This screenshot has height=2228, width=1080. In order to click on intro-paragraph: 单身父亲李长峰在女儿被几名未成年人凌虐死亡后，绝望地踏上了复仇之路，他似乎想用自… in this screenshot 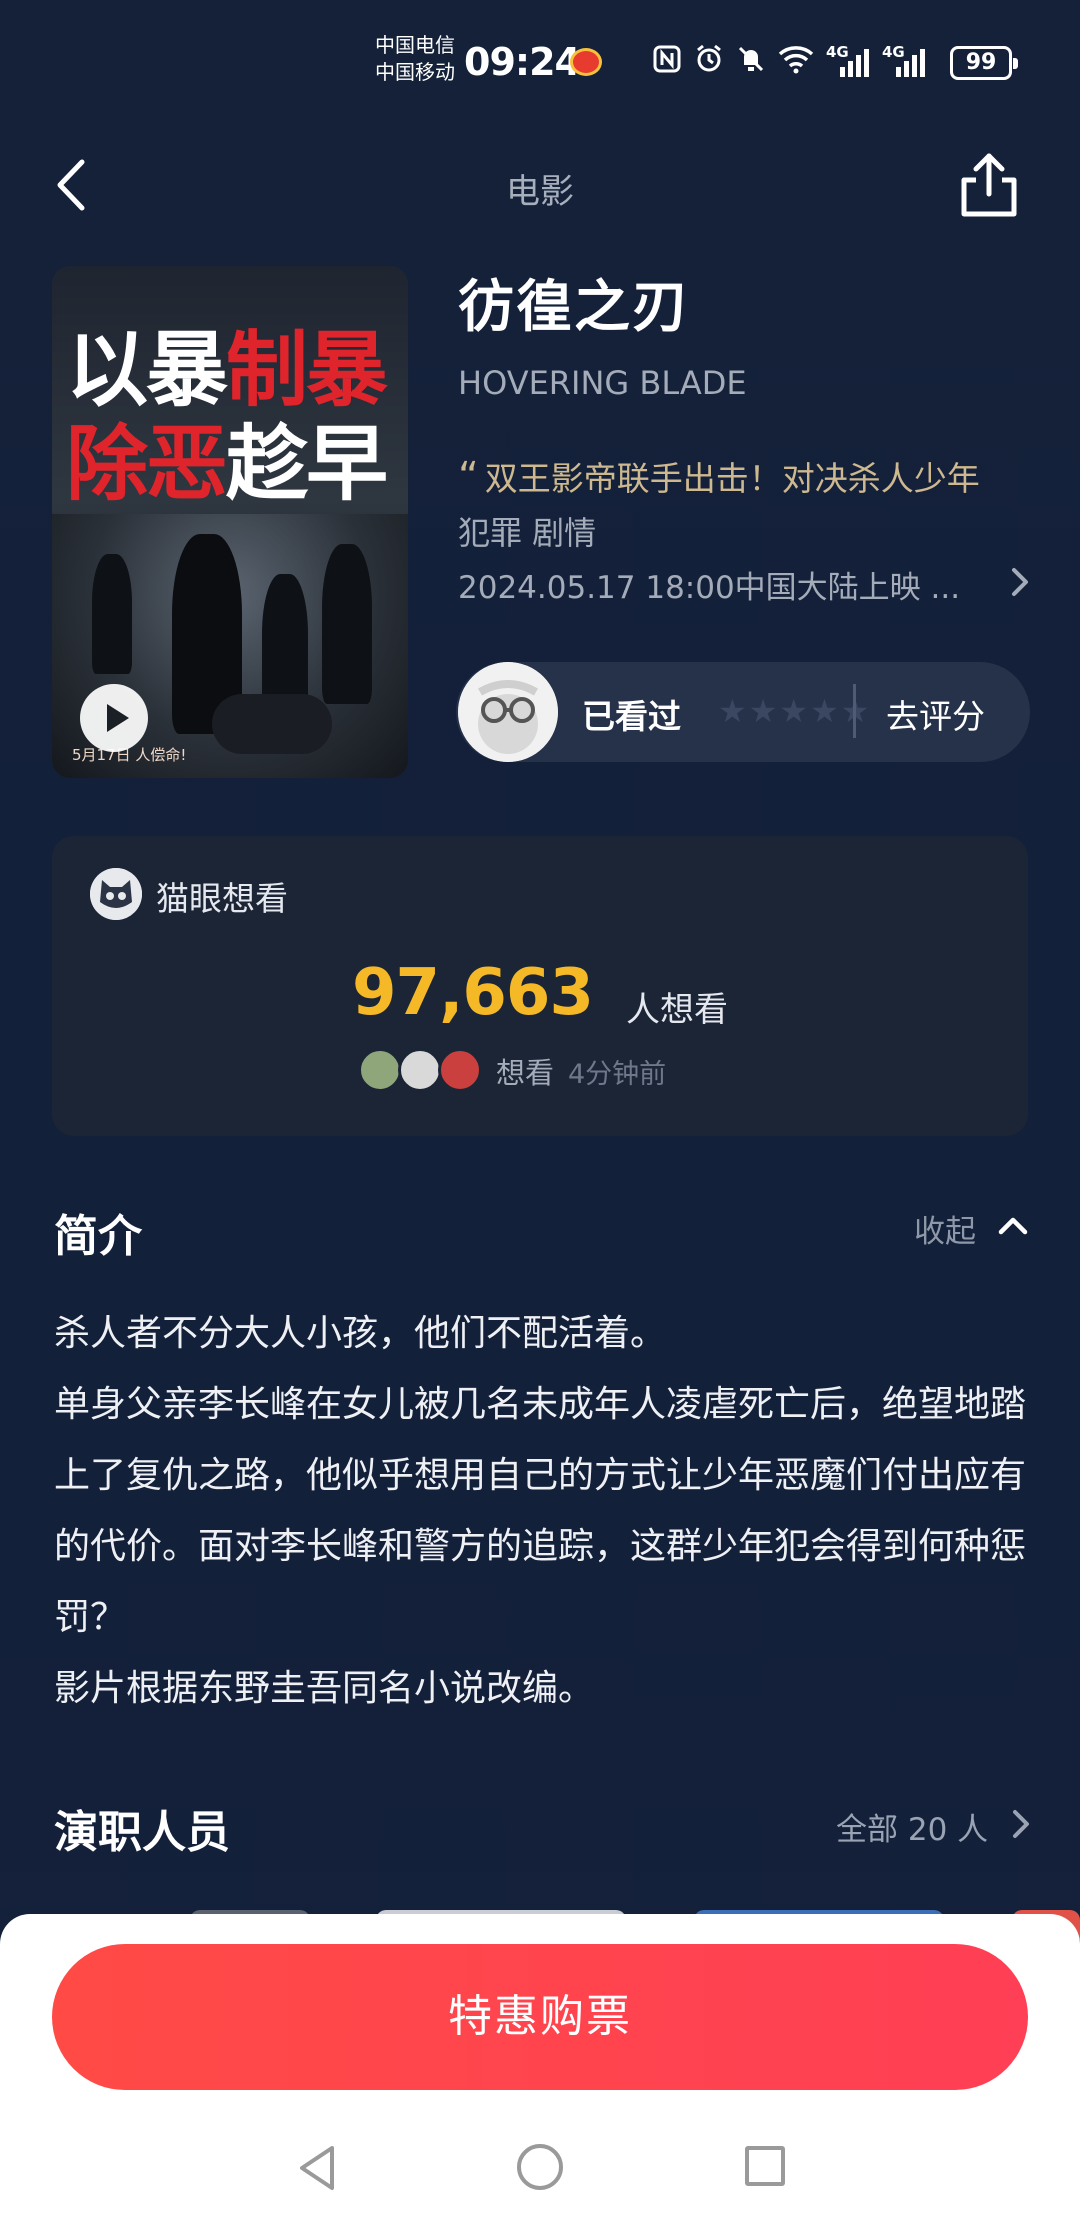, I will do `click(540, 1511)`.